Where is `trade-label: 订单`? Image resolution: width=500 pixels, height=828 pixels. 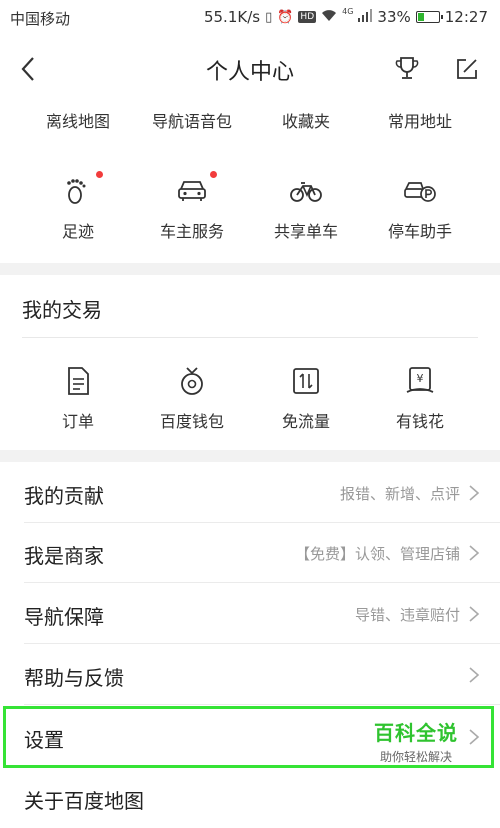 trade-label: 订单 is located at coordinates (77, 421).